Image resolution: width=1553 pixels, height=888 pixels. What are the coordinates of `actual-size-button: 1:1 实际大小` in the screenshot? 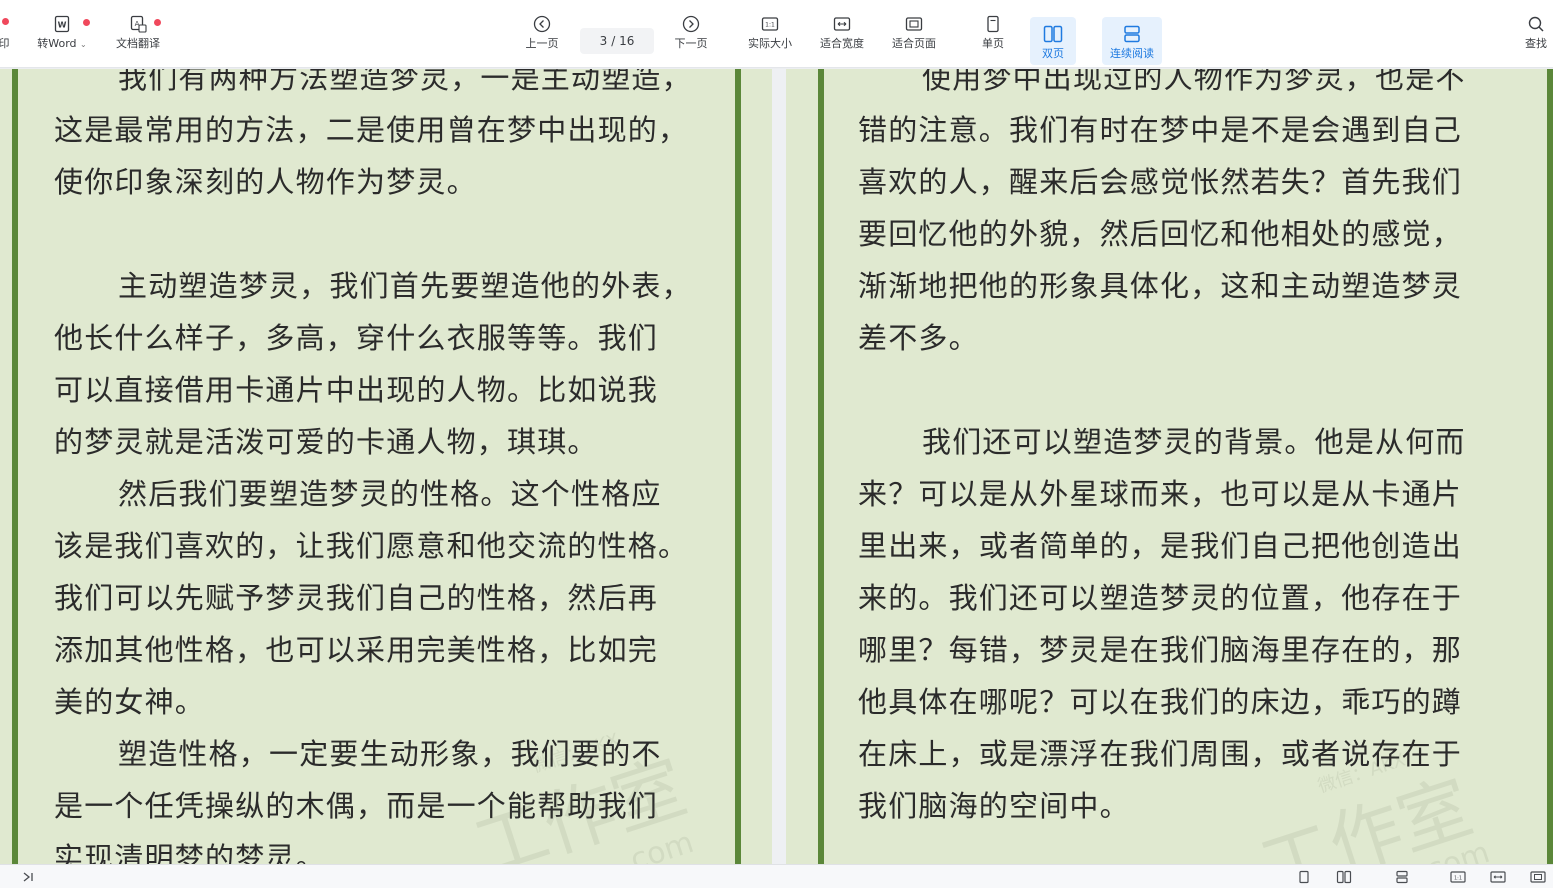 It's located at (770, 39).